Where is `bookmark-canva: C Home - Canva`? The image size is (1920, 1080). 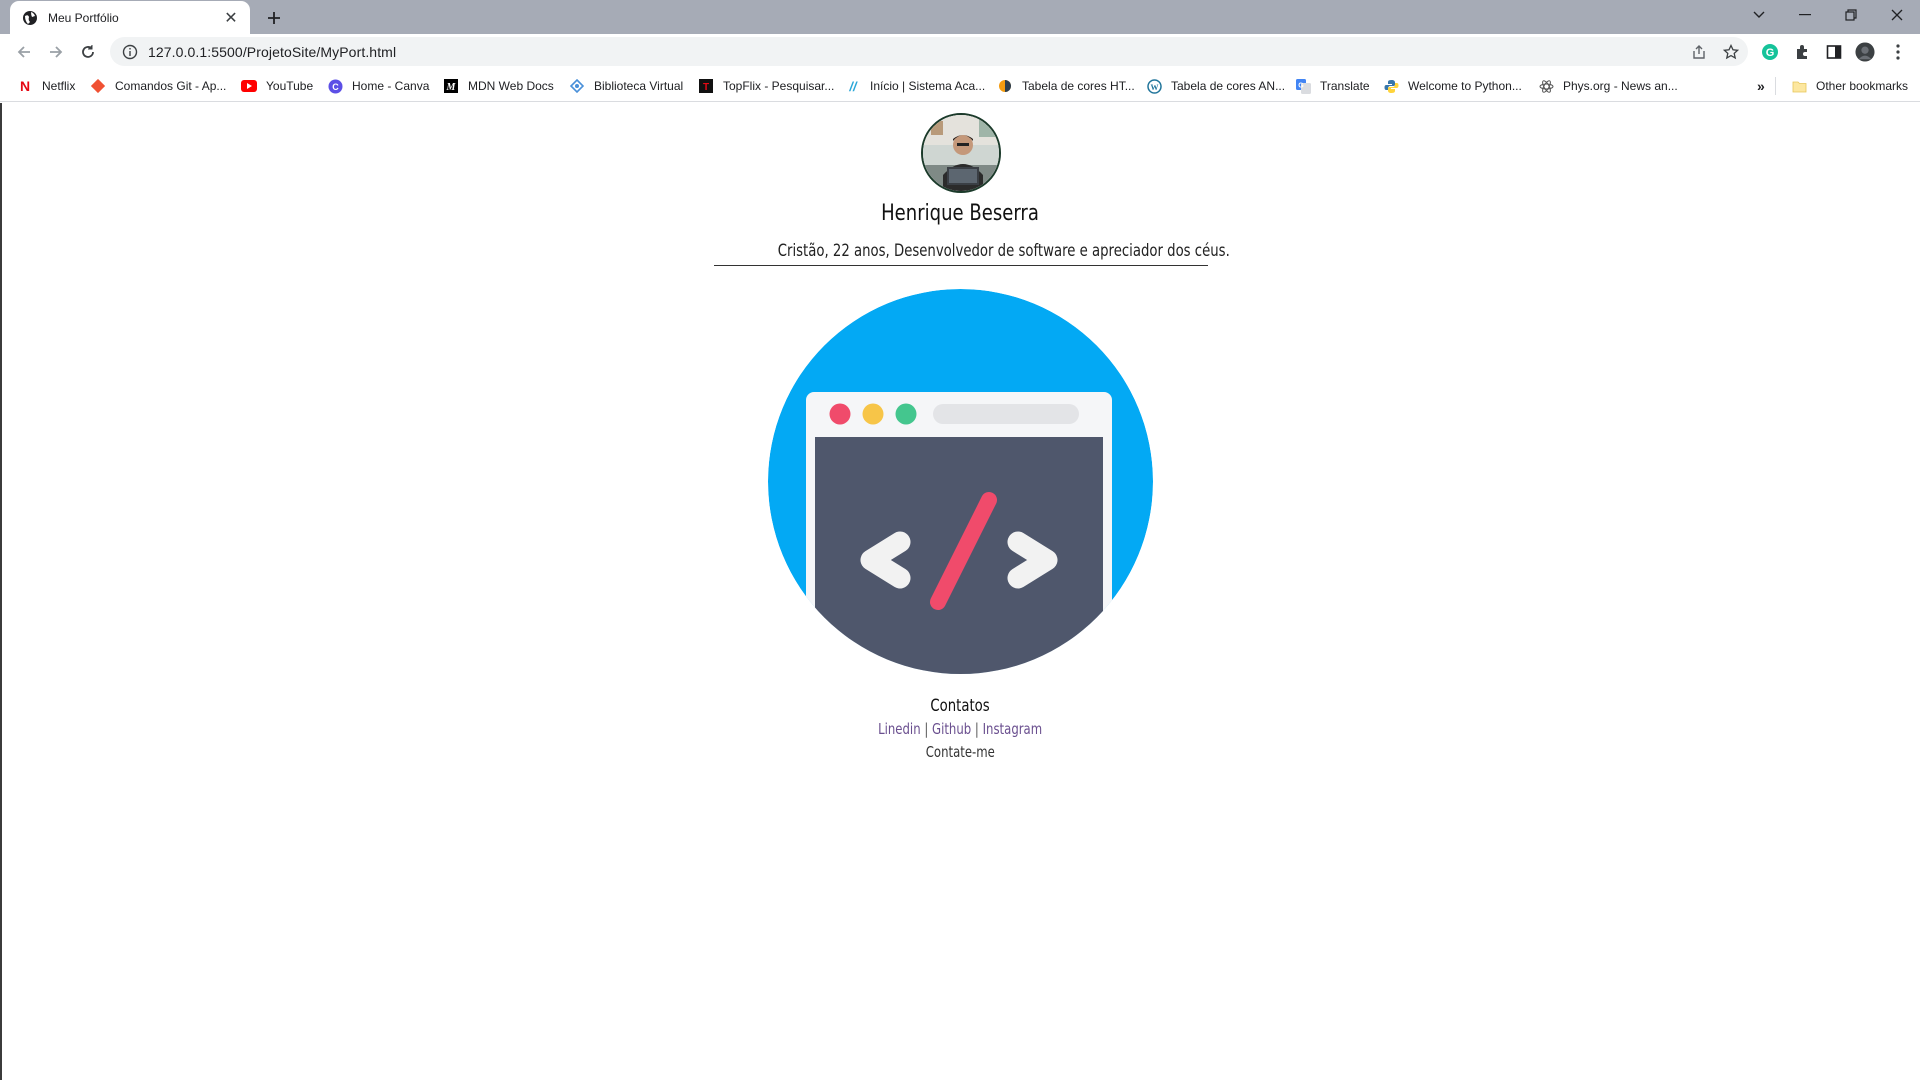
bookmark-canva: C Home - Canva is located at coordinates (378, 86).